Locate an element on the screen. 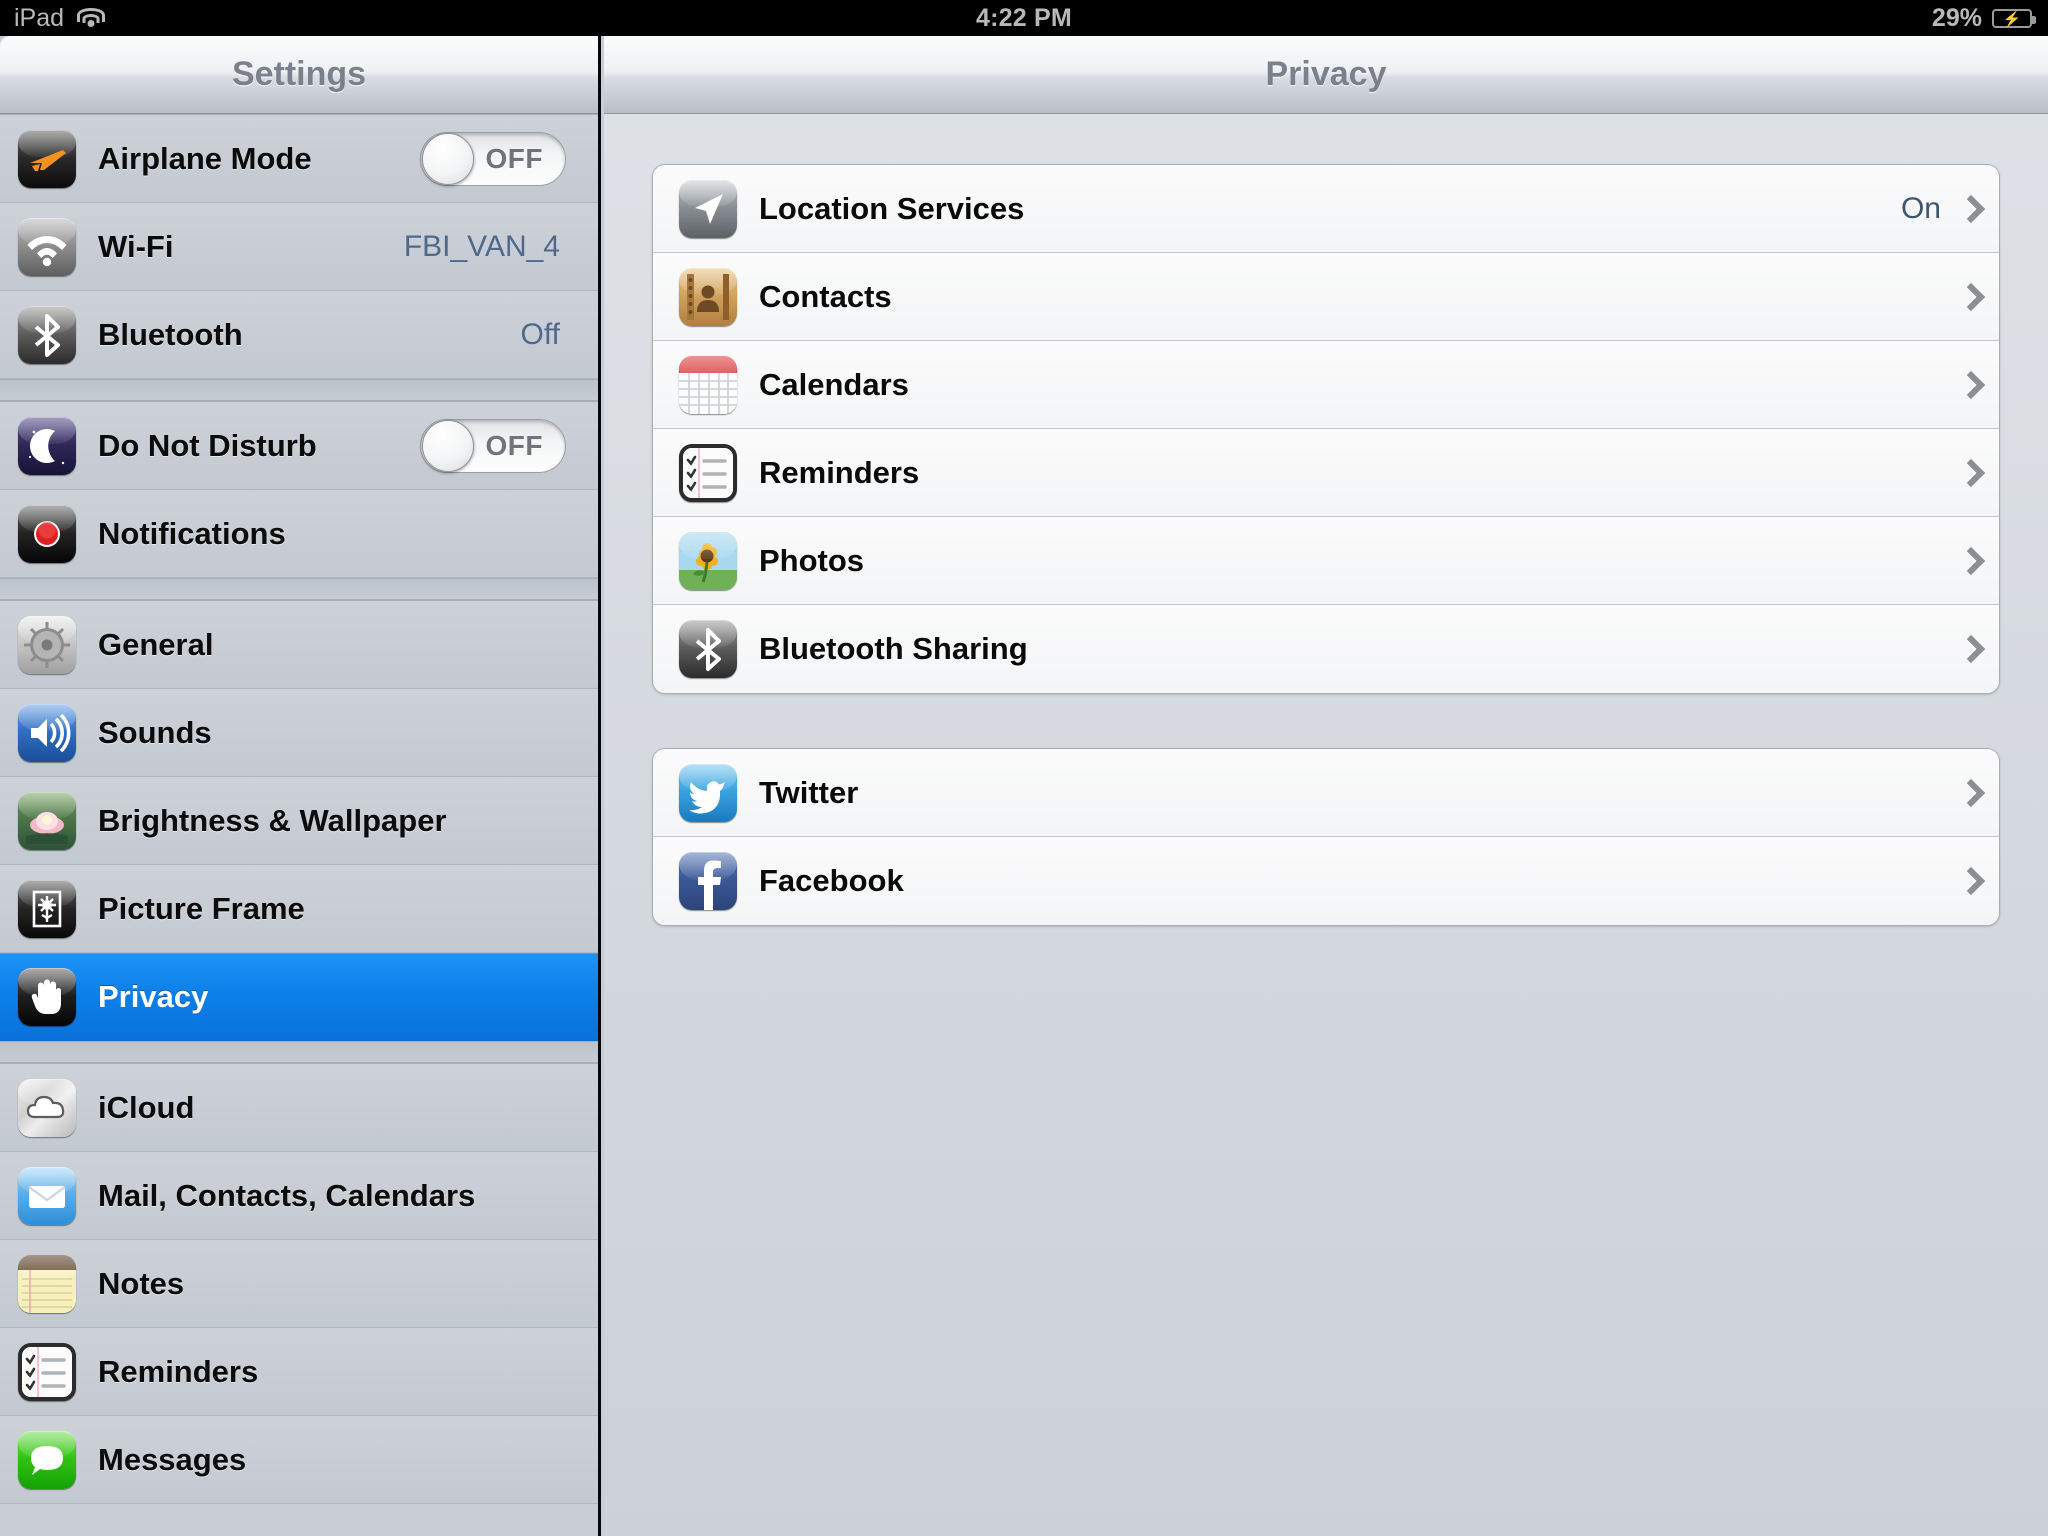 The image size is (2048, 1536). sidebar-item-do-not-disturb: Do Not Disturb OFF is located at coordinates (299, 446).